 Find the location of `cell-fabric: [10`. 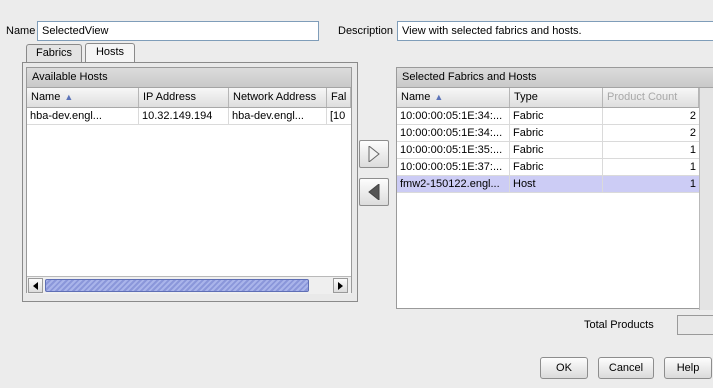

cell-fabric: [10 is located at coordinates (338, 116).